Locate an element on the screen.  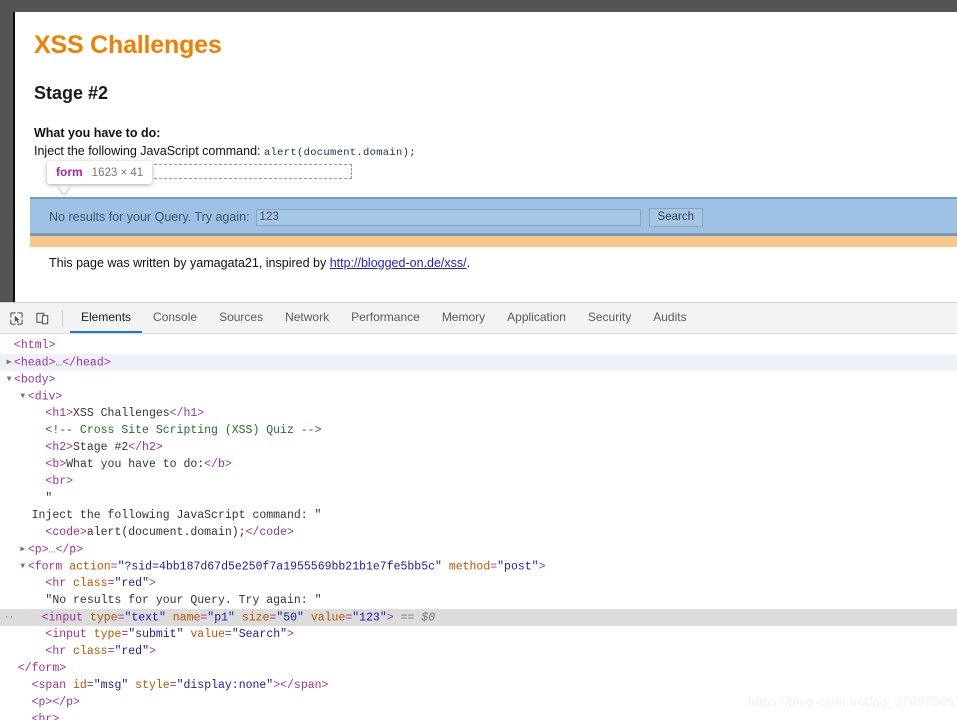
highlight-border-top is located at coordinates (493, 198).